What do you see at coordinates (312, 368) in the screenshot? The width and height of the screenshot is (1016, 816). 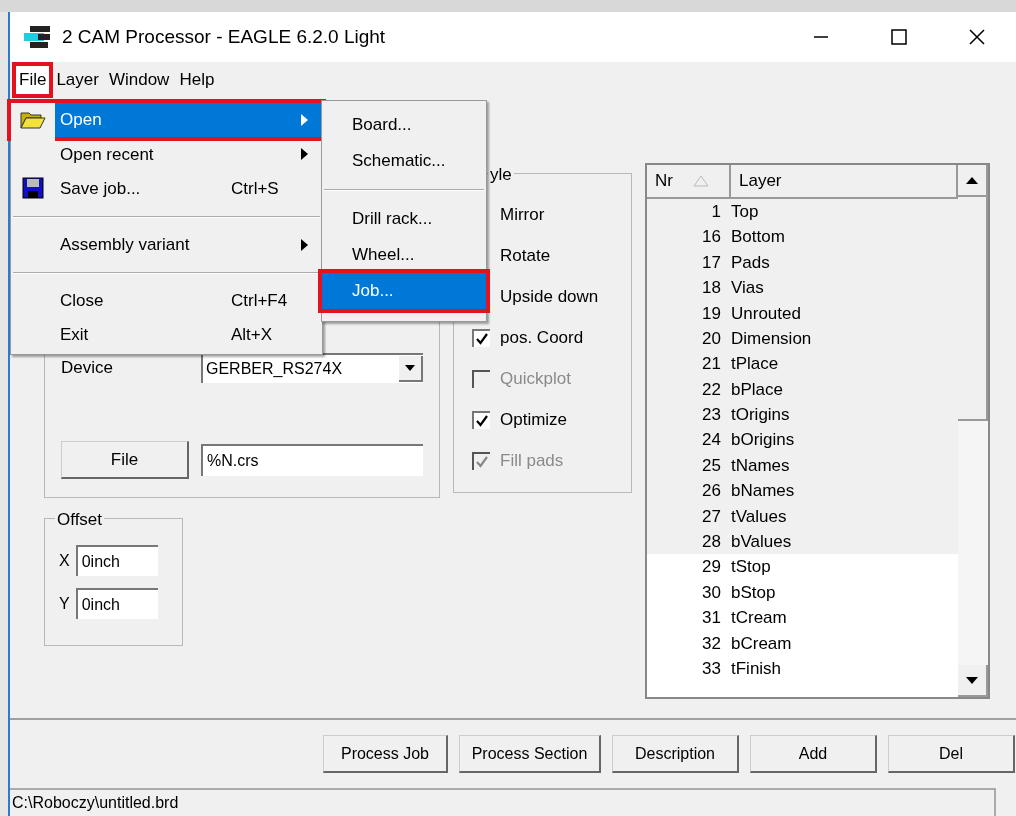 I see `device-dropdown: GERBER_RS274X` at bounding box center [312, 368].